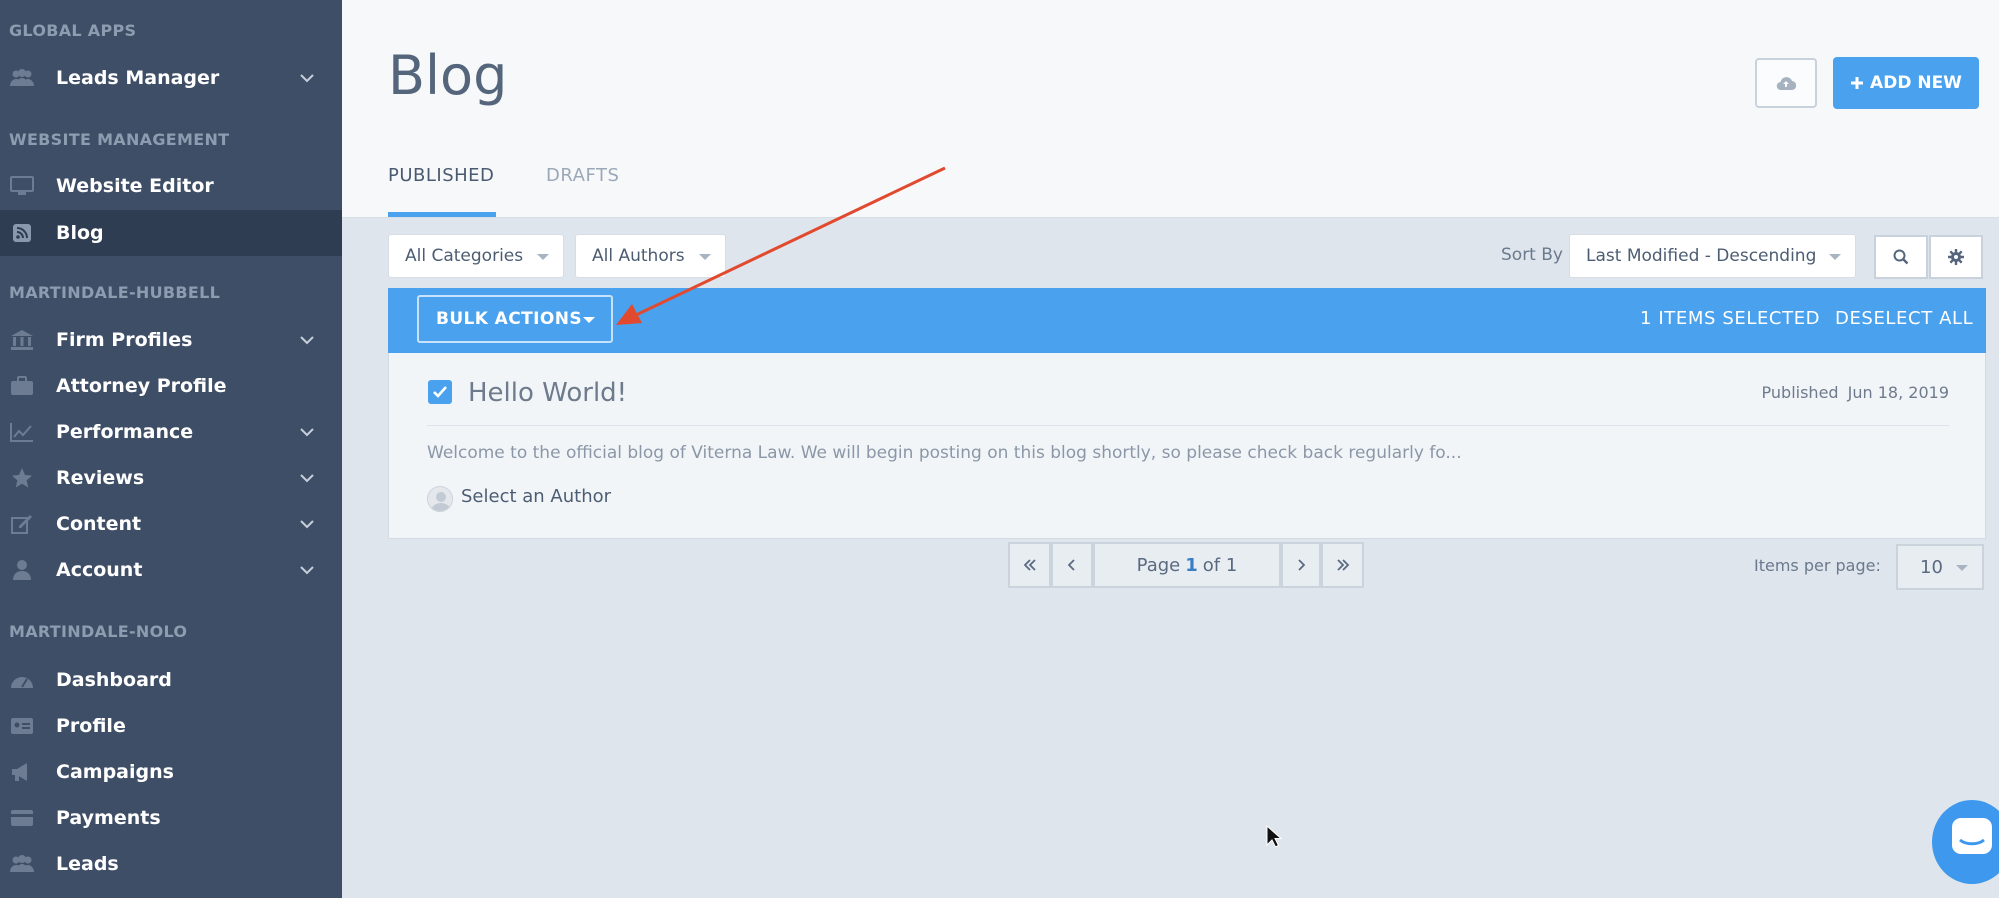 The image size is (1999, 898). I want to click on cloud-upload-icon, so click(1786, 84).